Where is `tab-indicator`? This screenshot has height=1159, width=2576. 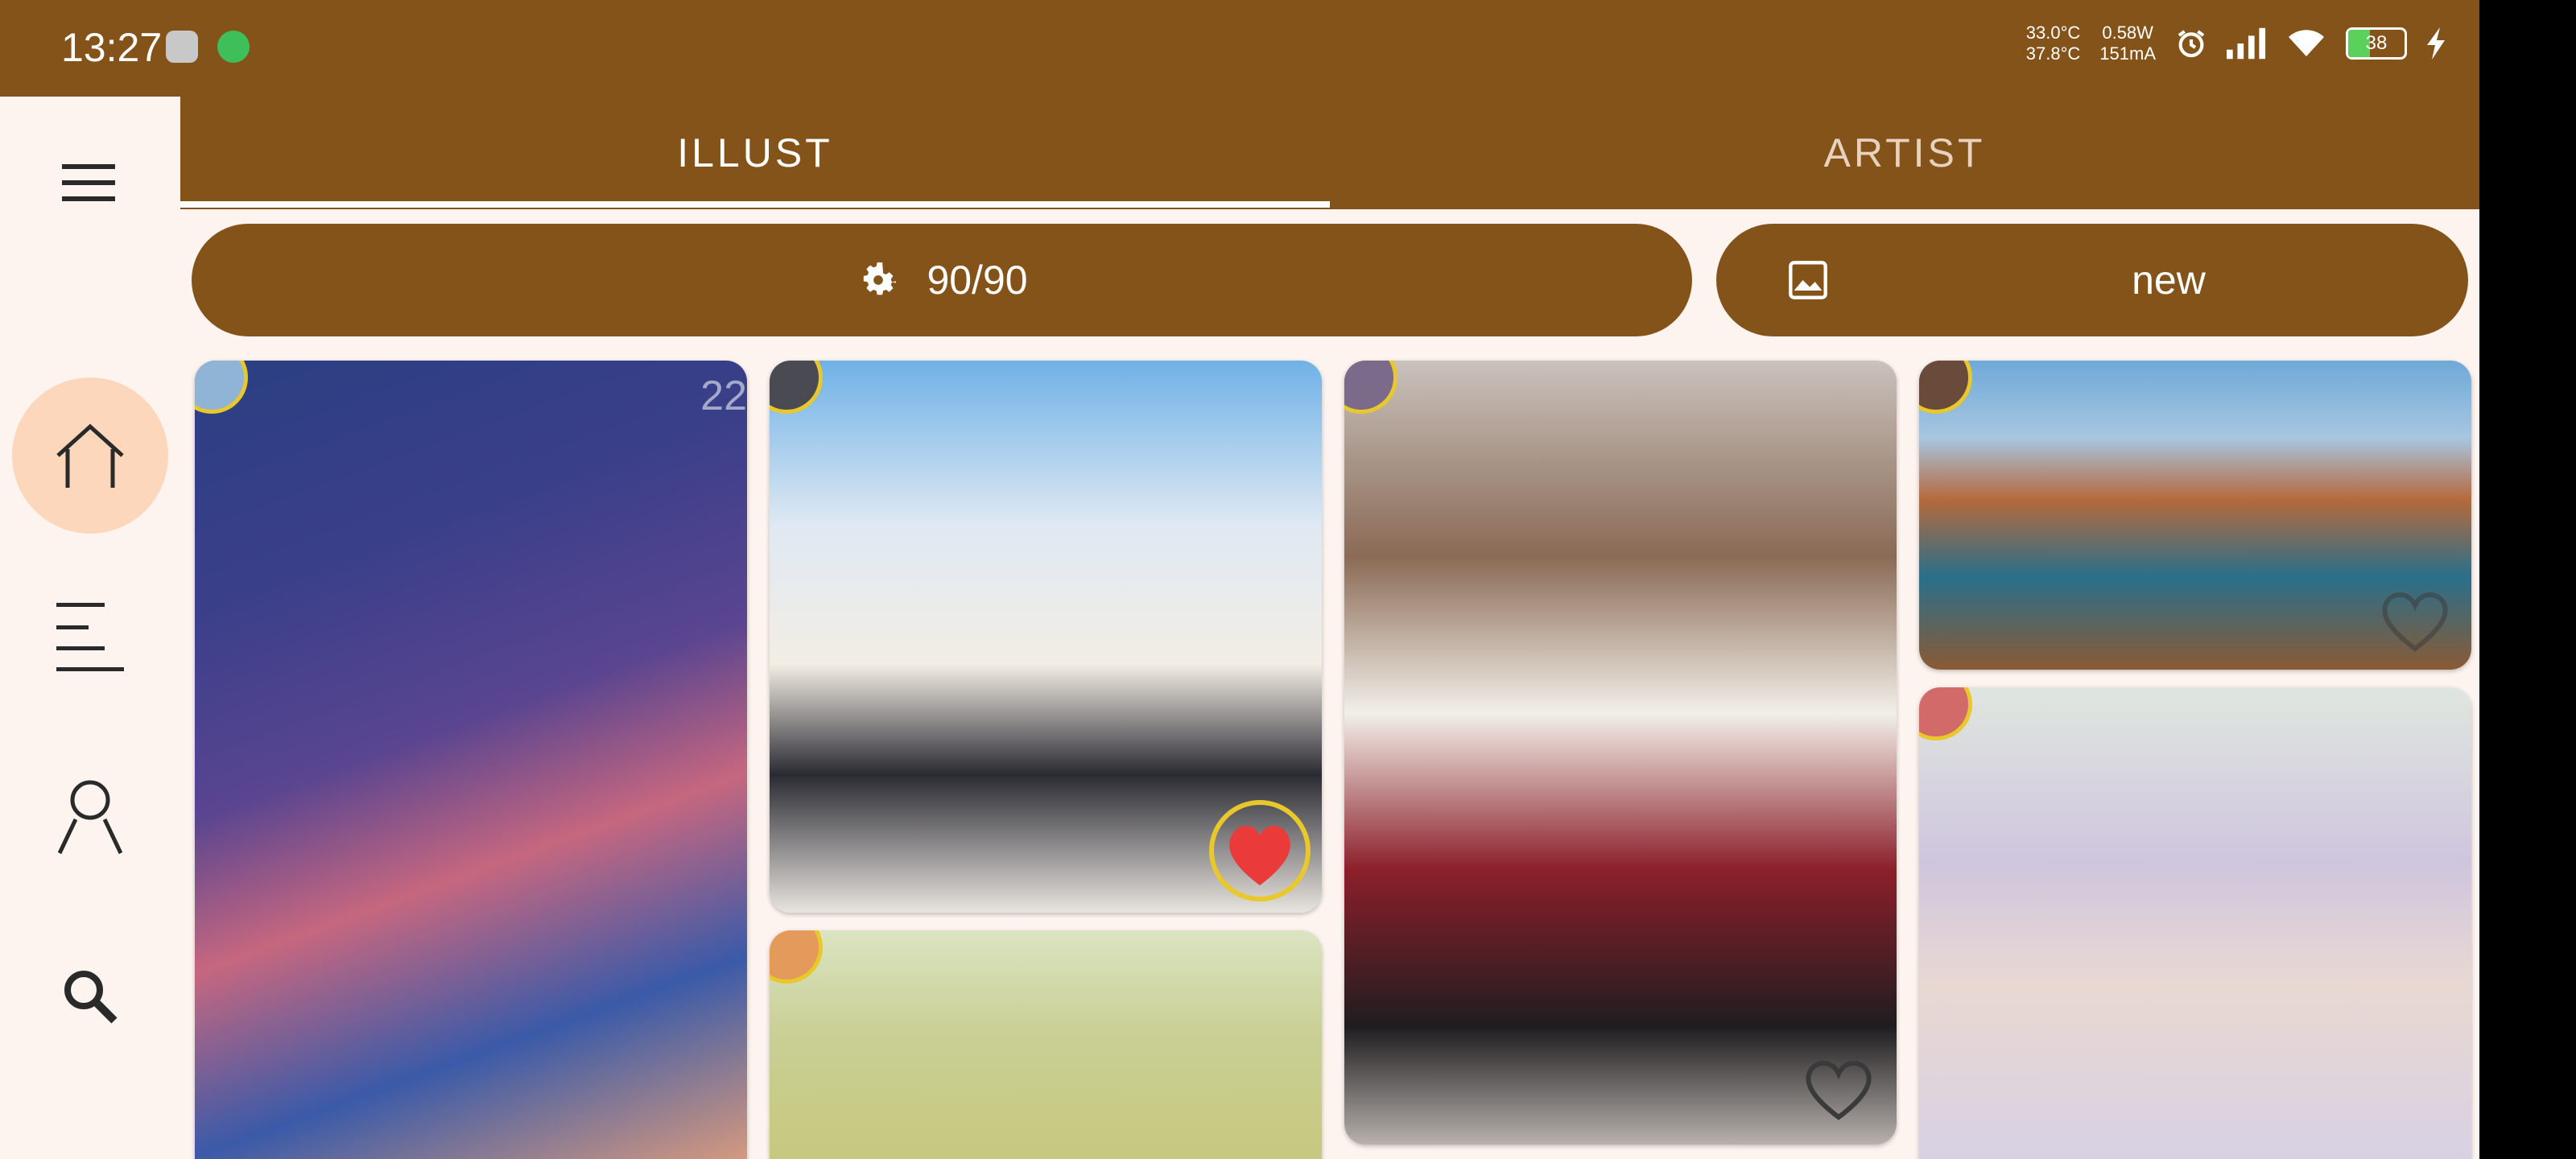
tab-indicator is located at coordinates (755, 204).